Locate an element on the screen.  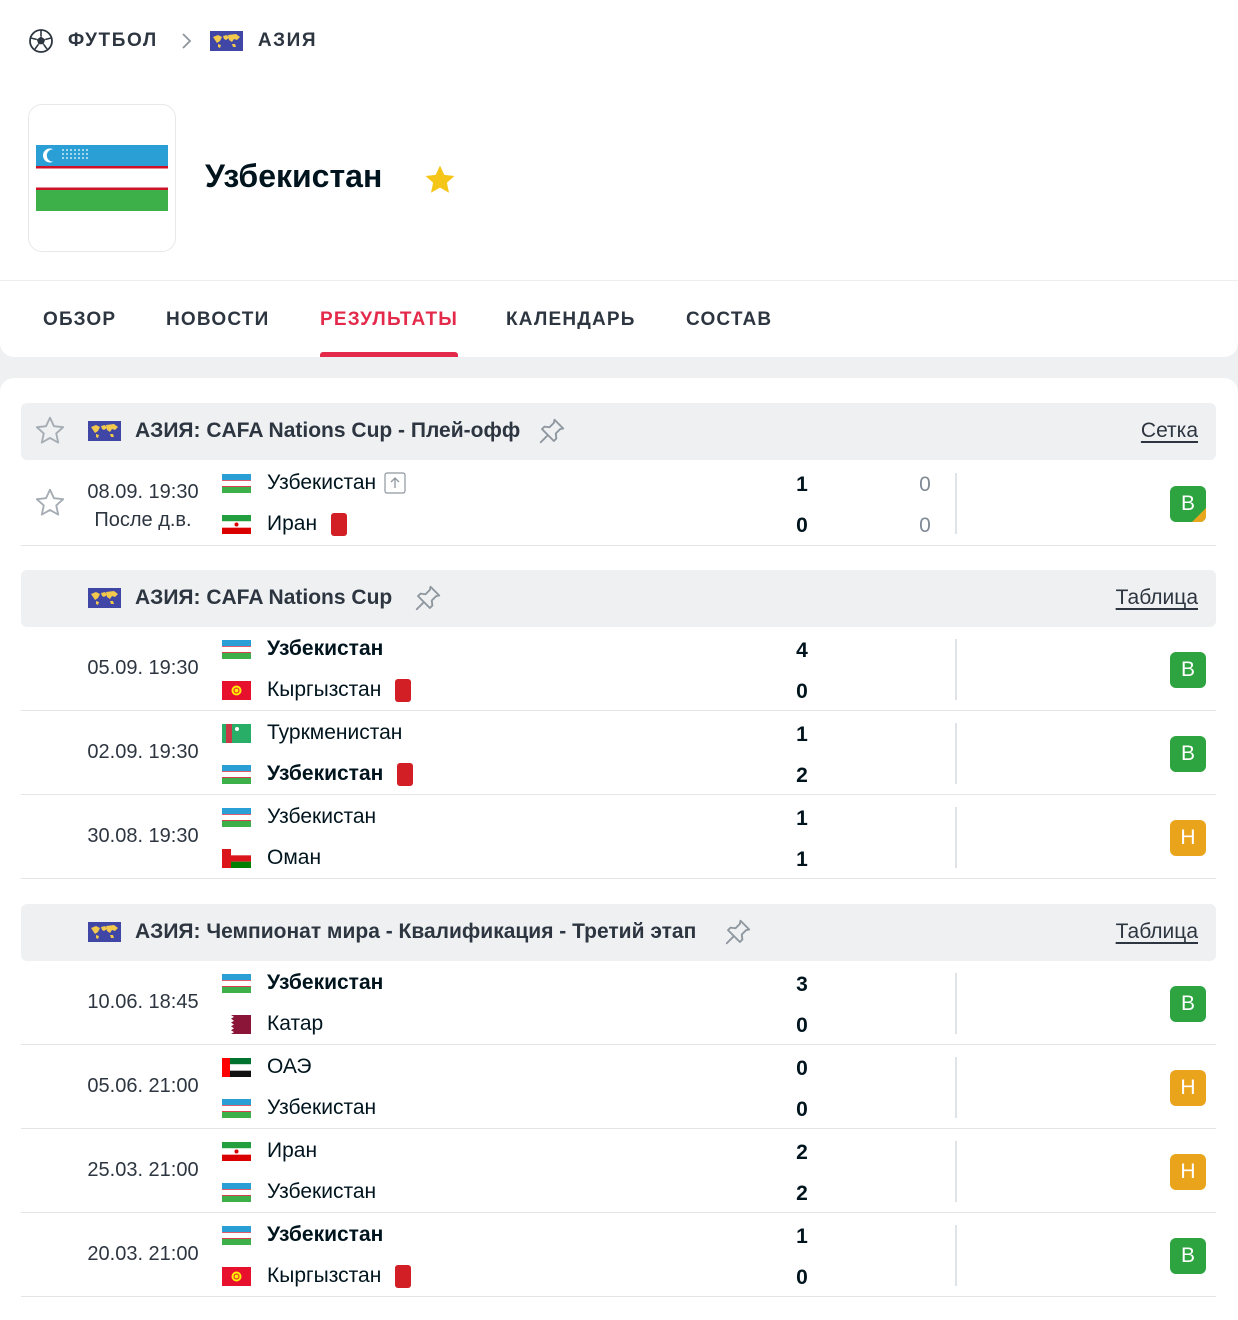
oman-flag-icon is located at coordinates (236, 858).